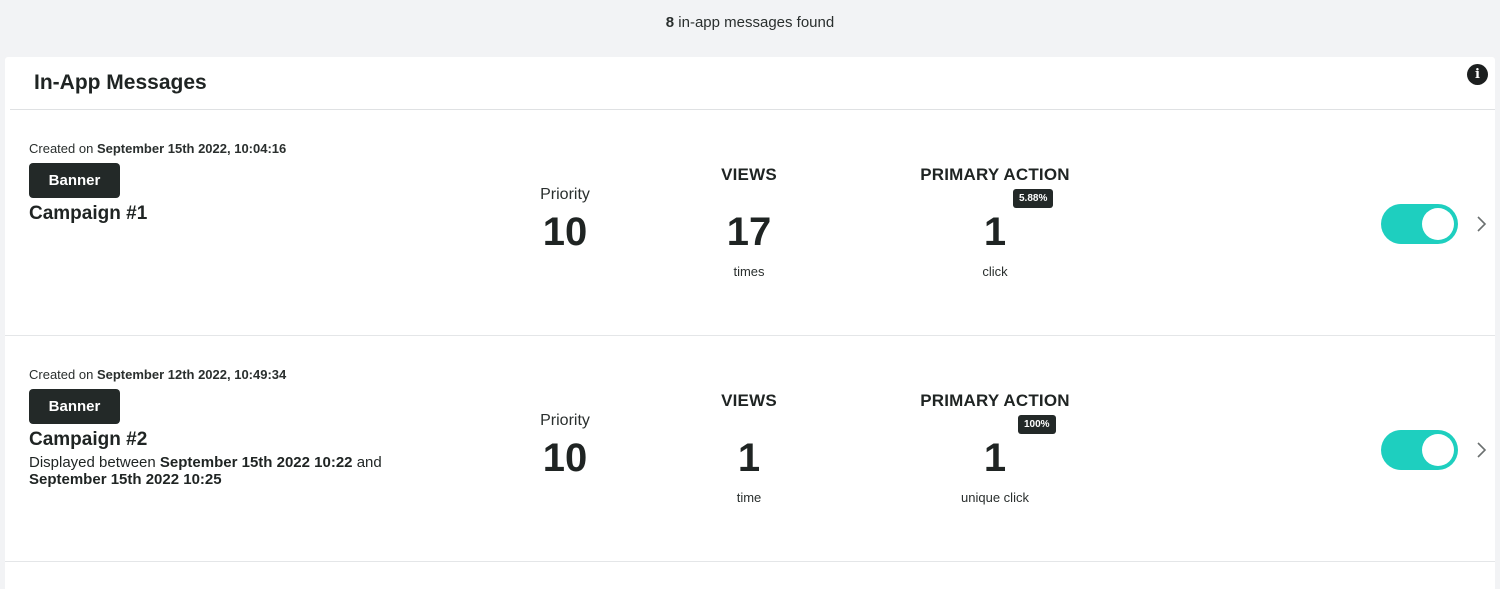 Image resolution: width=1500 pixels, height=589 pixels. What do you see at coordinates (752, 83) in the screenshot?
I see `panel-header: In-App Messages` at bounding box center [752, 83].